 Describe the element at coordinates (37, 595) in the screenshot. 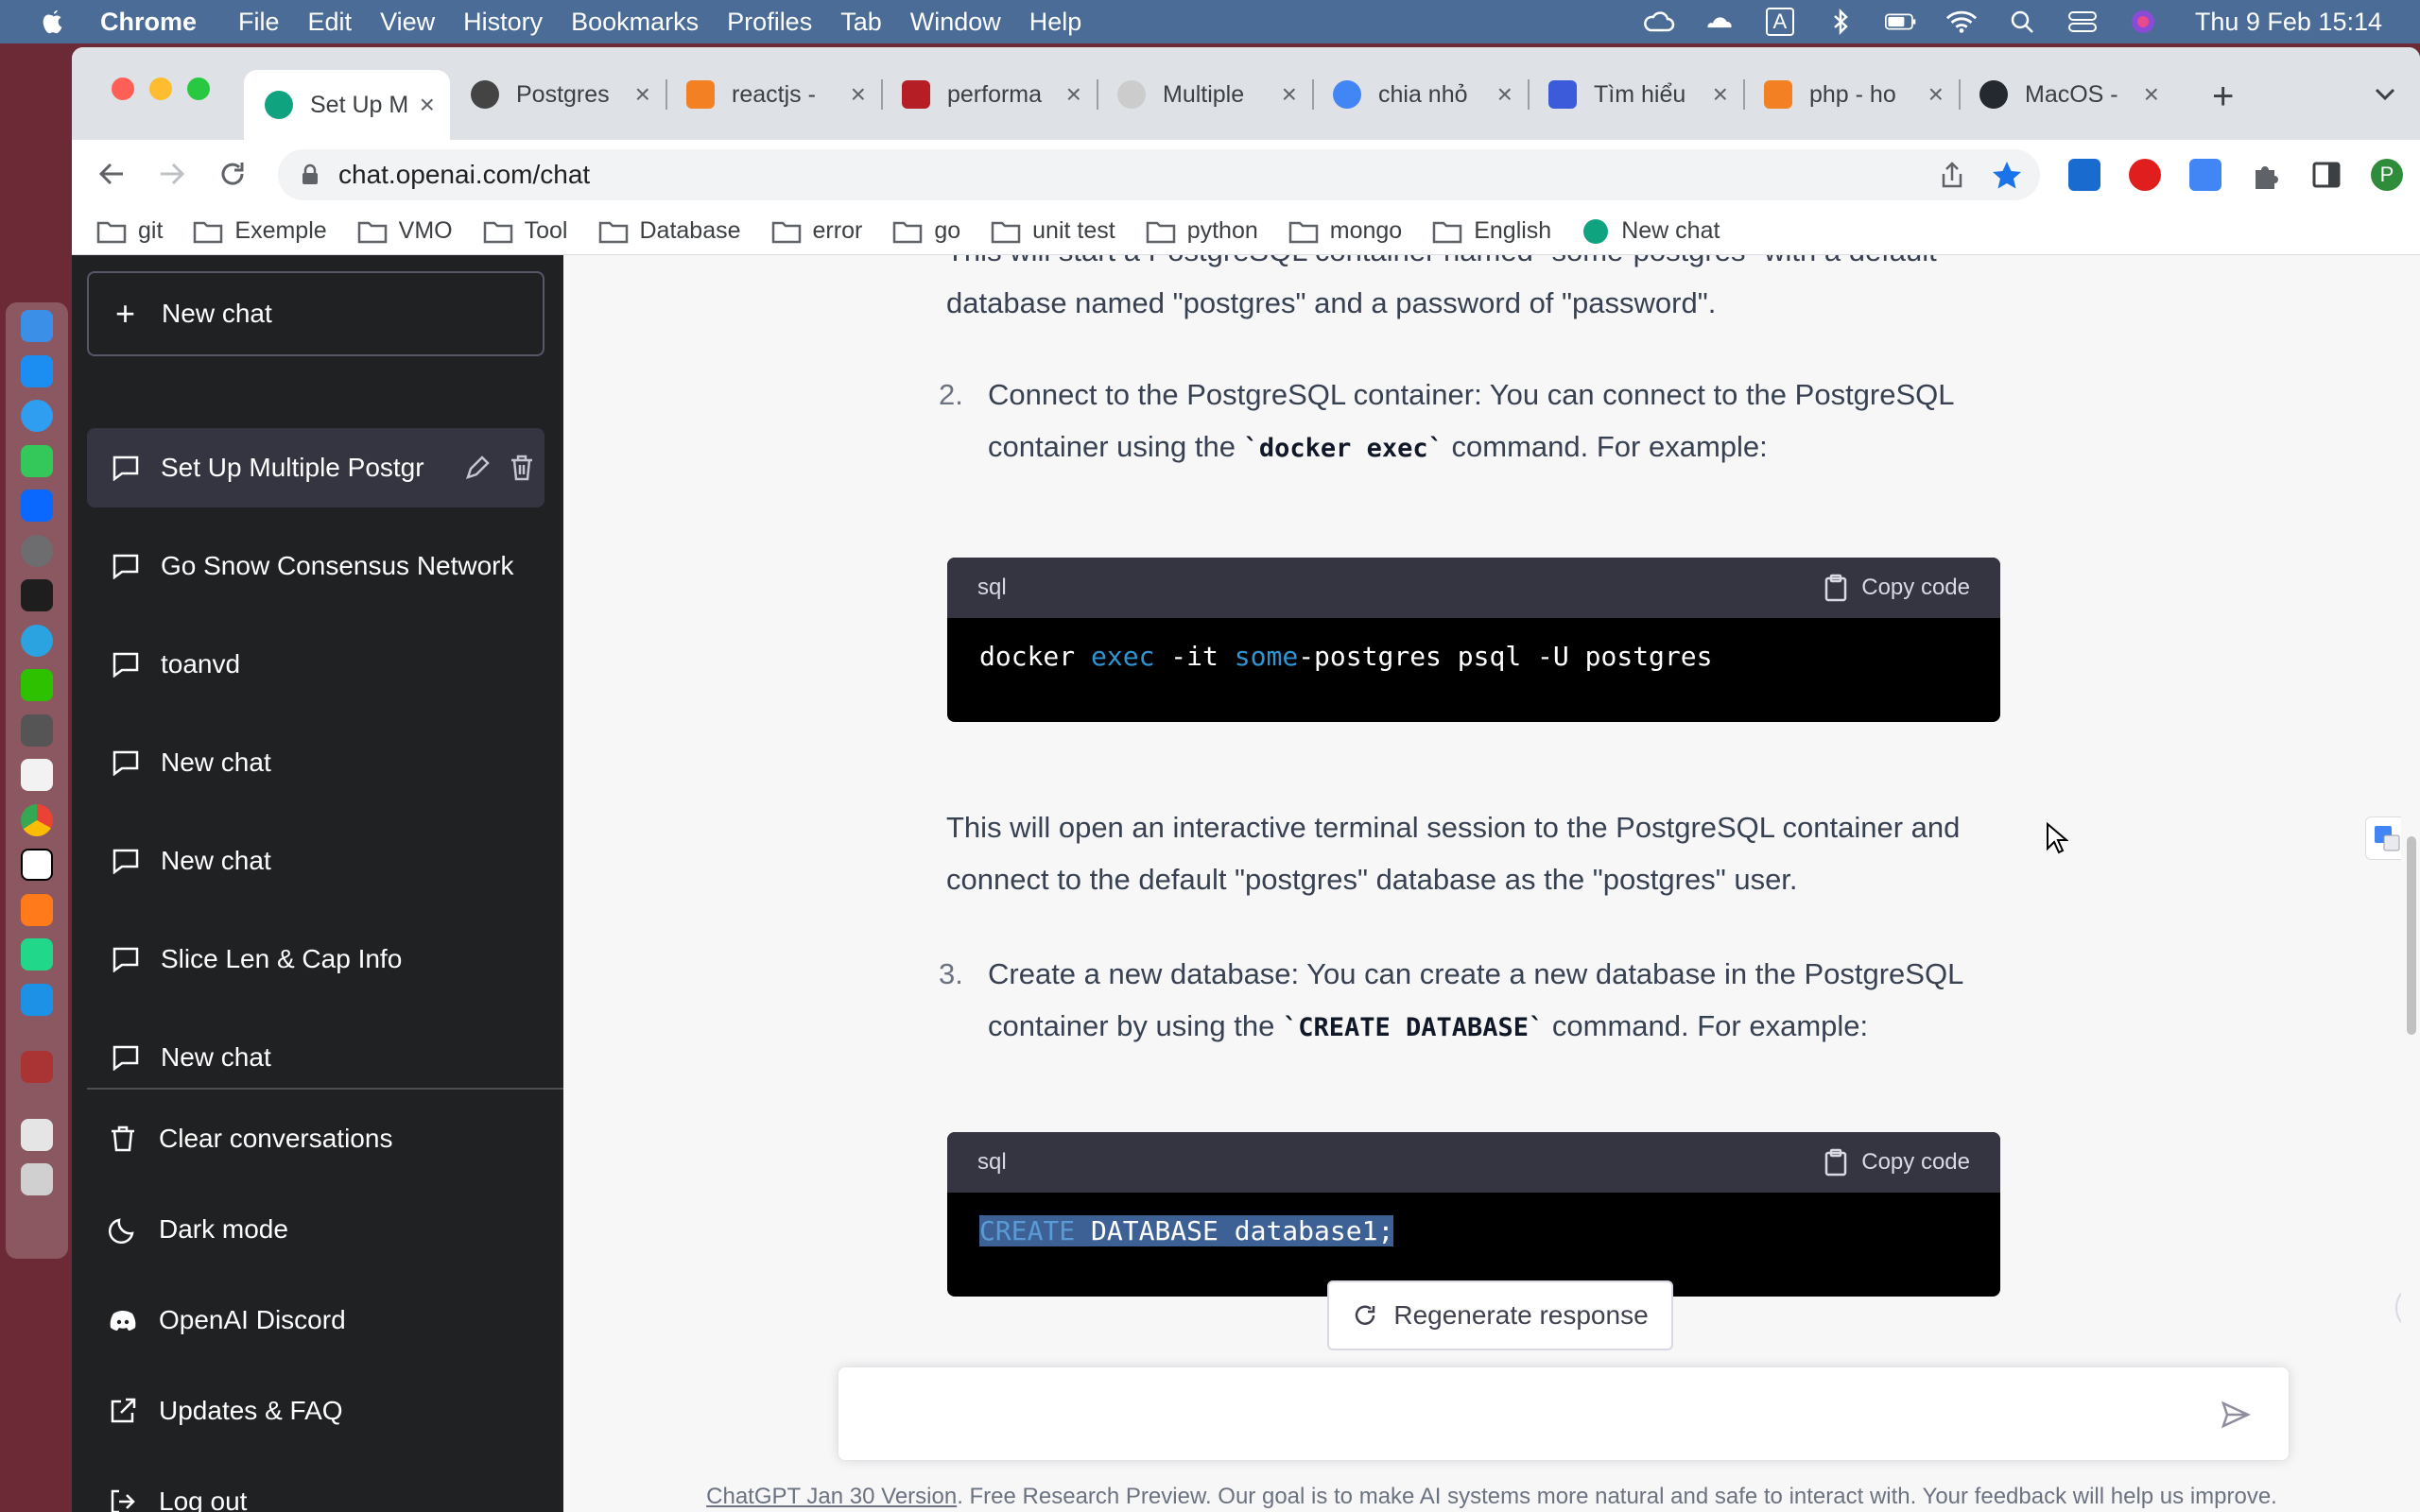

I see `dock-terminal-icon` at that location.